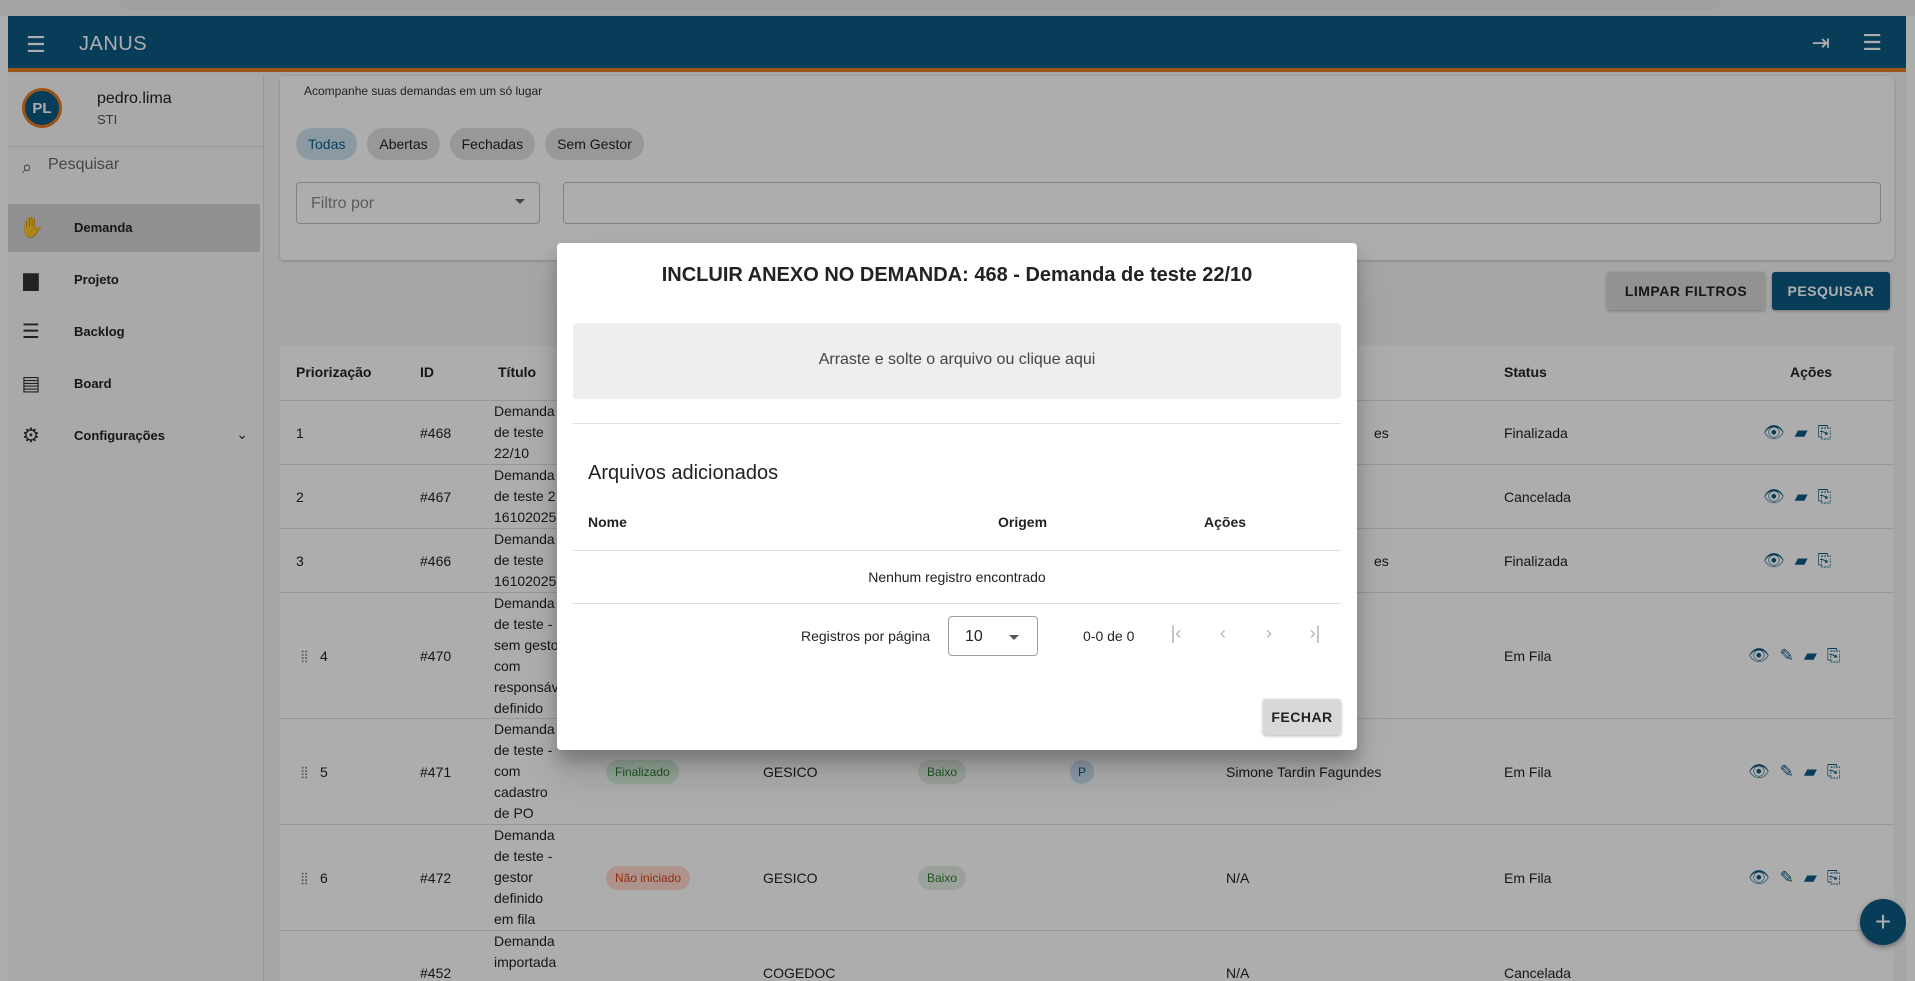 This screenshot has height=981, width=1915. Describe the element at coordinates (607, 522) in the screenshot. I see `column-header: Nome` at that location.